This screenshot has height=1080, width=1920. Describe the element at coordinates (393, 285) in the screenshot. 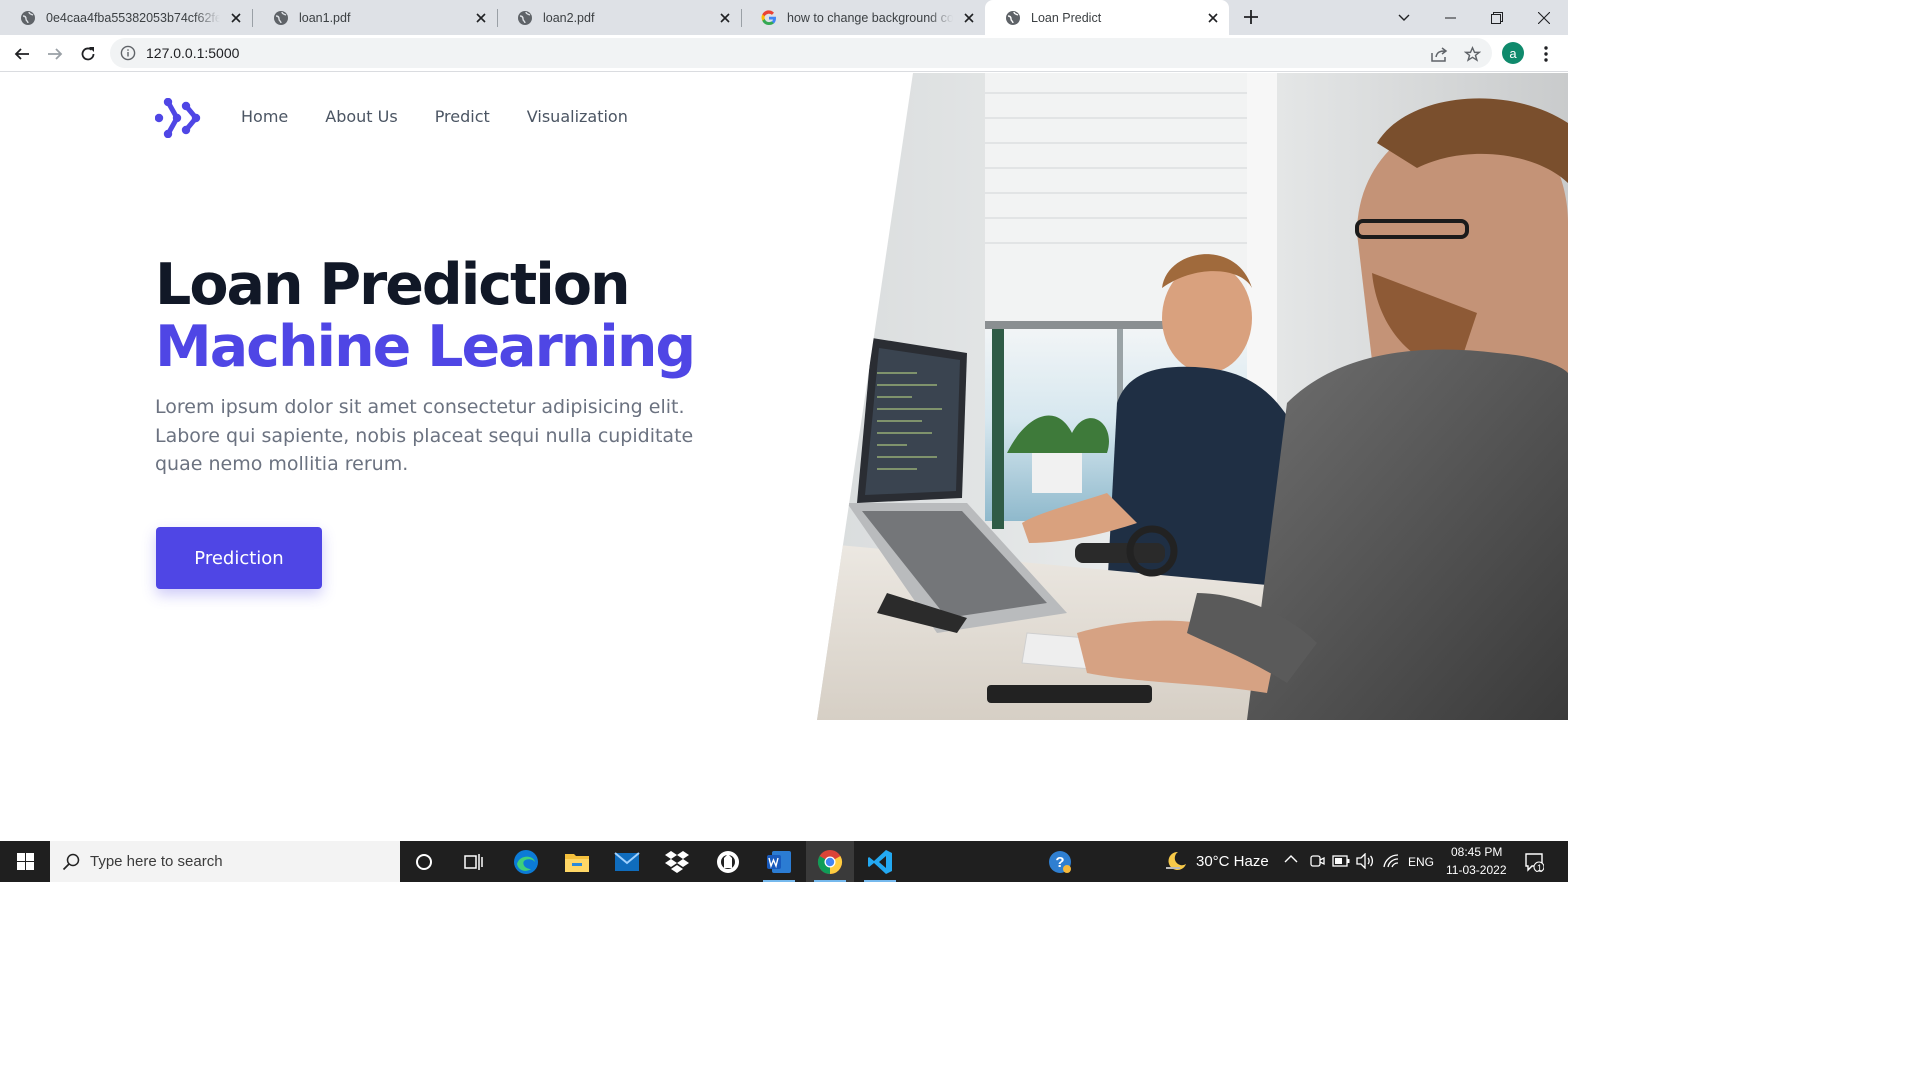

I see `hero-title-line1: Loan Prediction` at that location.